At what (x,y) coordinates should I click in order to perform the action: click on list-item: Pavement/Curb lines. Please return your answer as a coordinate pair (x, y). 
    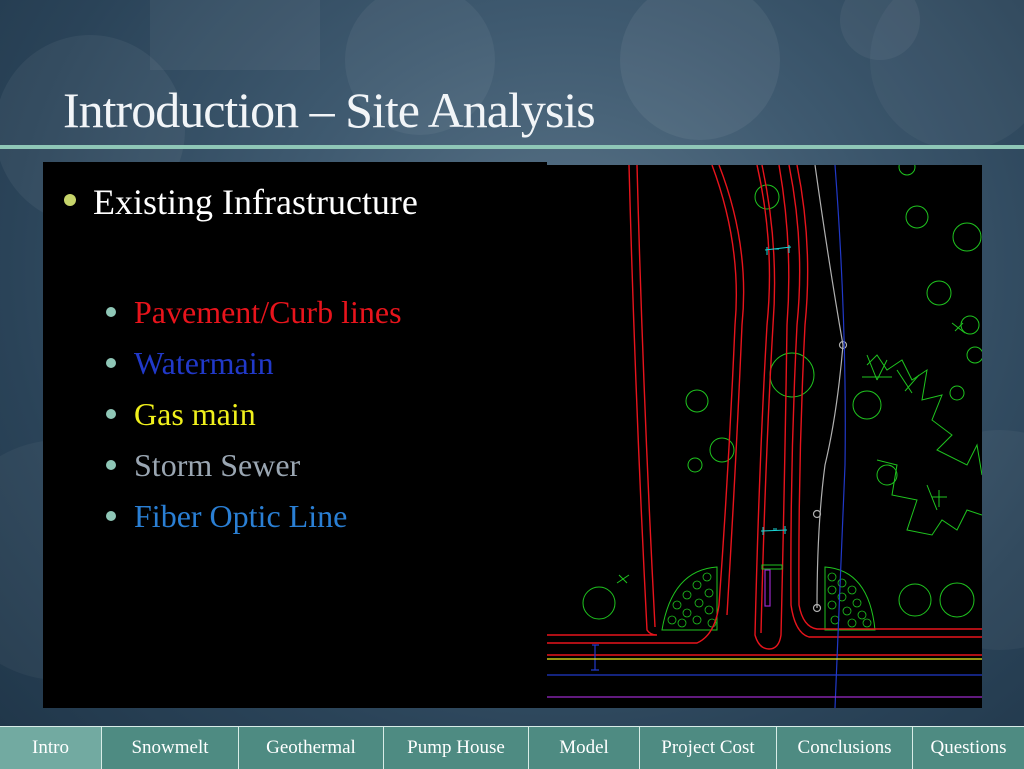
    Looking at the image, I should click on (293, 312).